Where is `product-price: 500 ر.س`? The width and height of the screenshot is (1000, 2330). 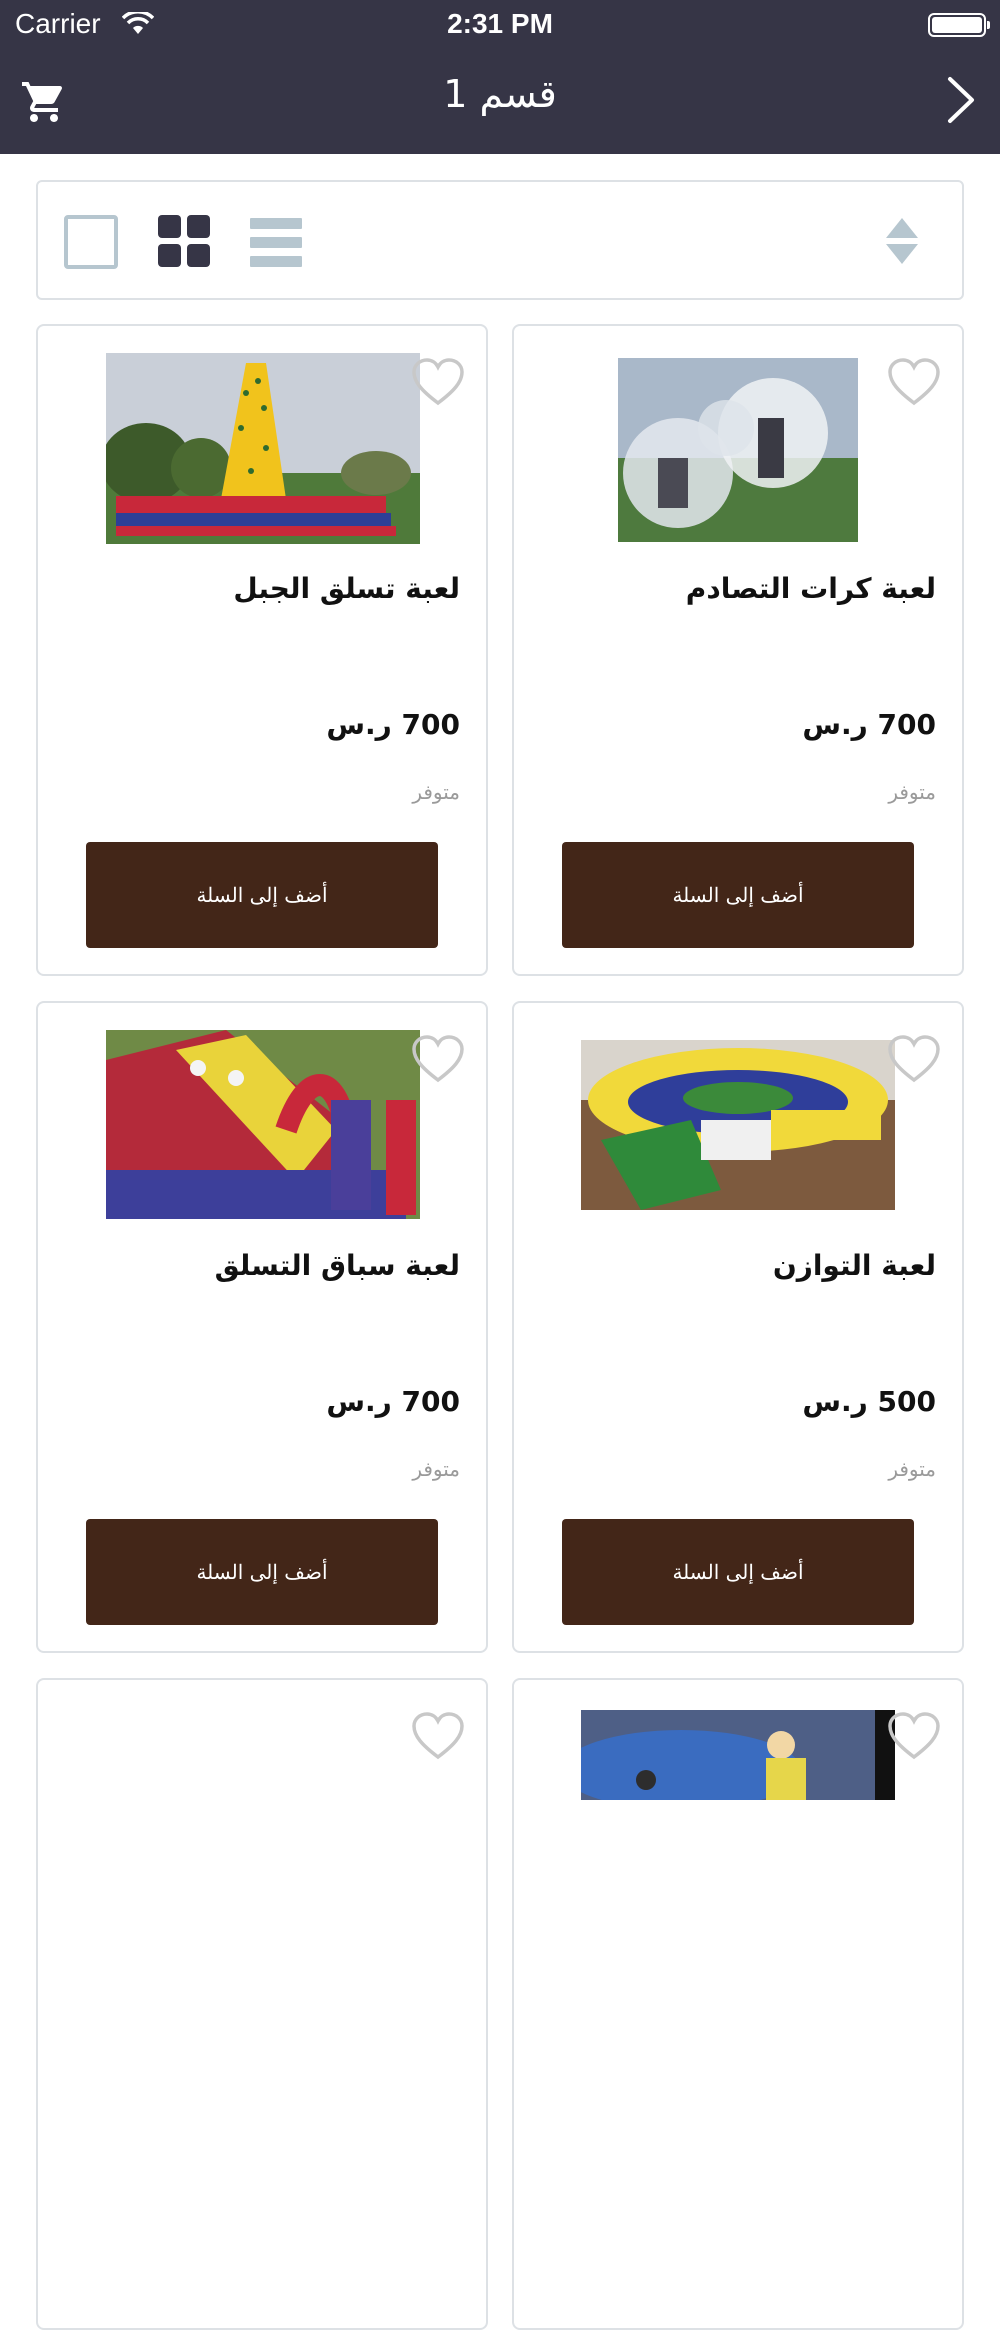 product-price: 500 ر.س is located at coordinates (869, 1401).